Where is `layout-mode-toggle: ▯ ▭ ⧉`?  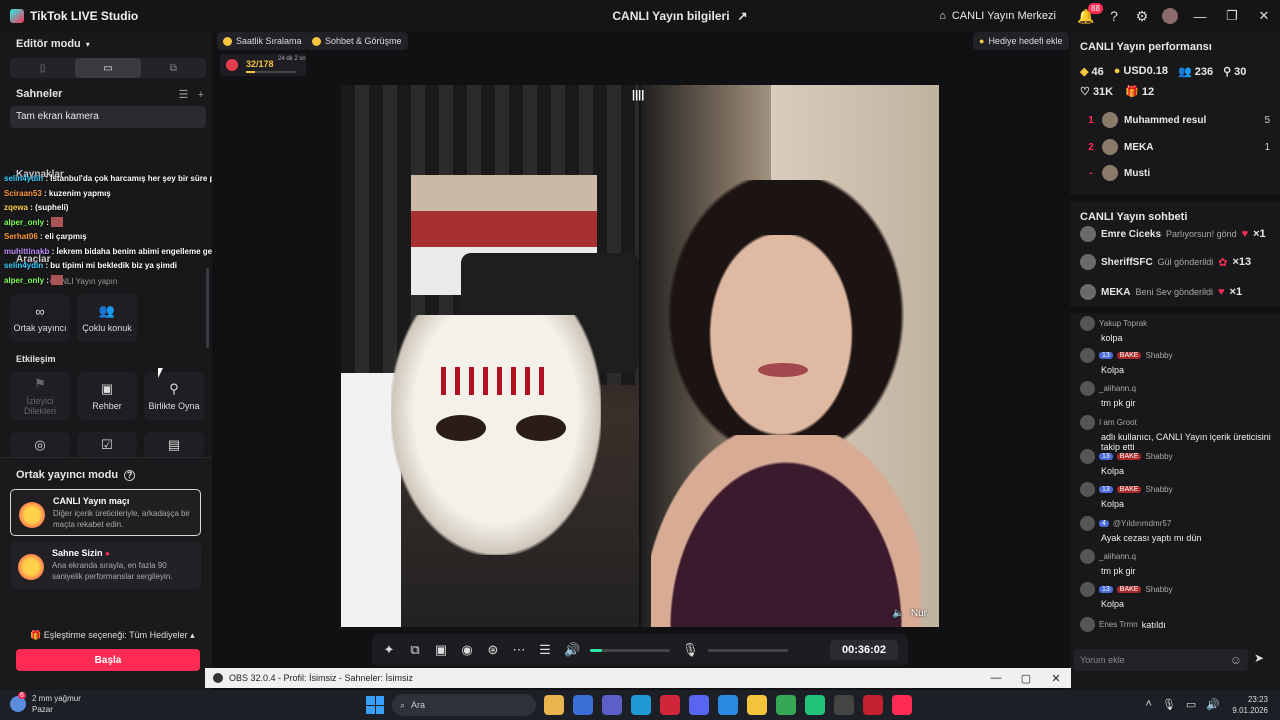 layout-mode-toggle: ▯ ▭ ⧉ is located at coordinates (108, 68).